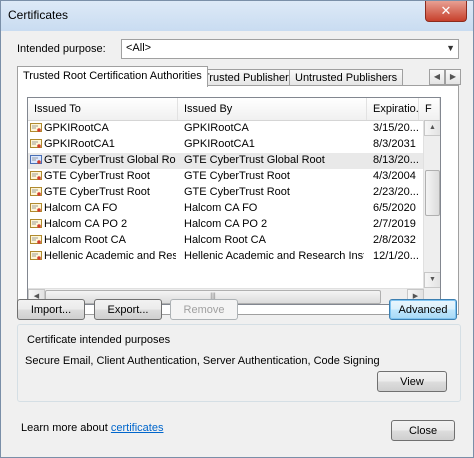 Image resolution: width=474 pixels, height=458 pixels. I want to click on cell-issued-by: GPKIRootCA, so click(216, 128).